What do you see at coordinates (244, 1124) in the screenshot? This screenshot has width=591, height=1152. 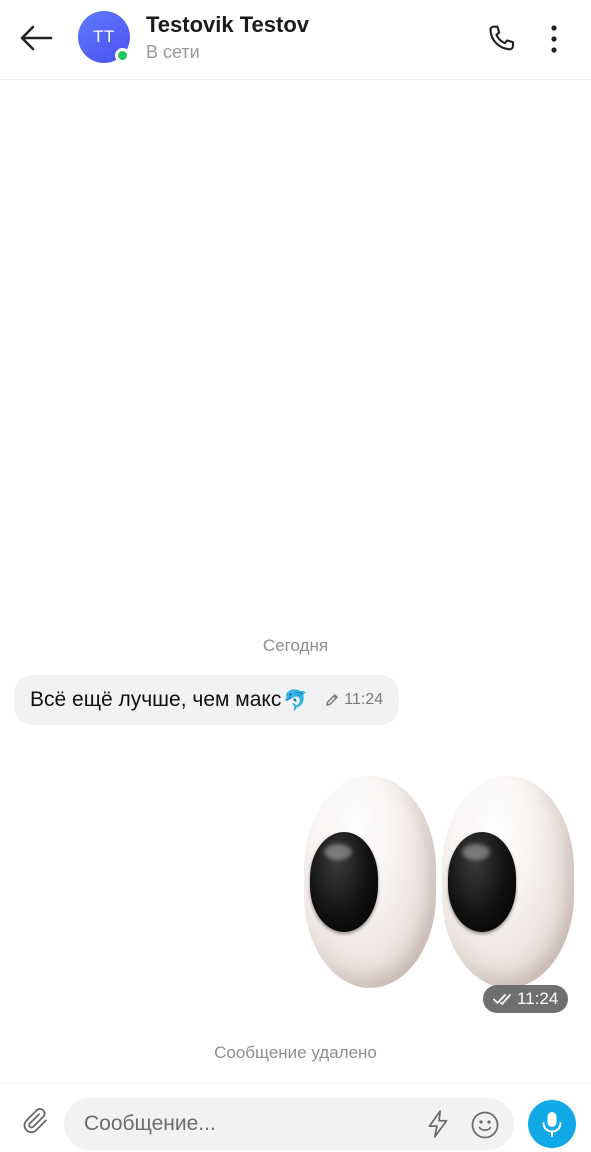 I see `message-input` at bounding box center [244, 1124].